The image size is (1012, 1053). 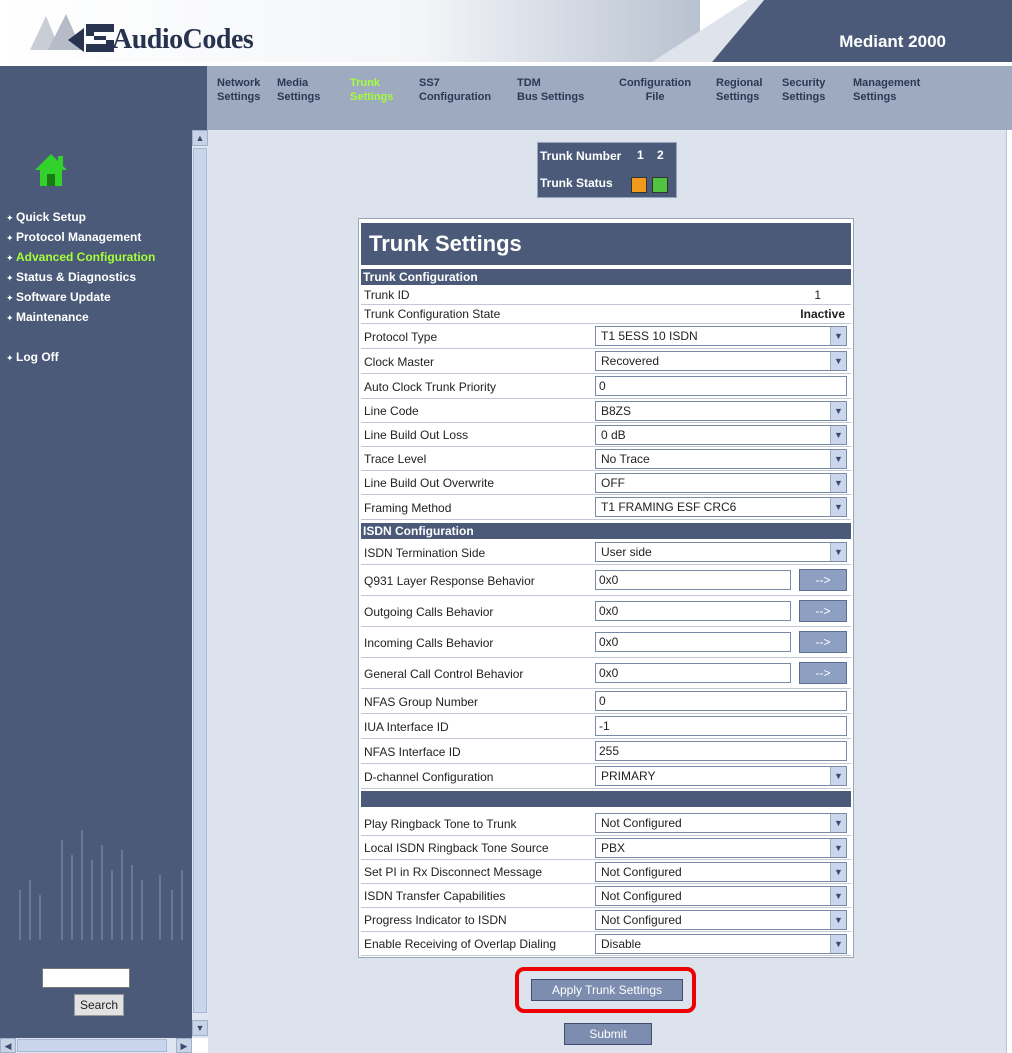 What do you see at coordinates (200, 580) in the screenshot?
I see `scrollbar-thumb` at bounding box center [200, 580].